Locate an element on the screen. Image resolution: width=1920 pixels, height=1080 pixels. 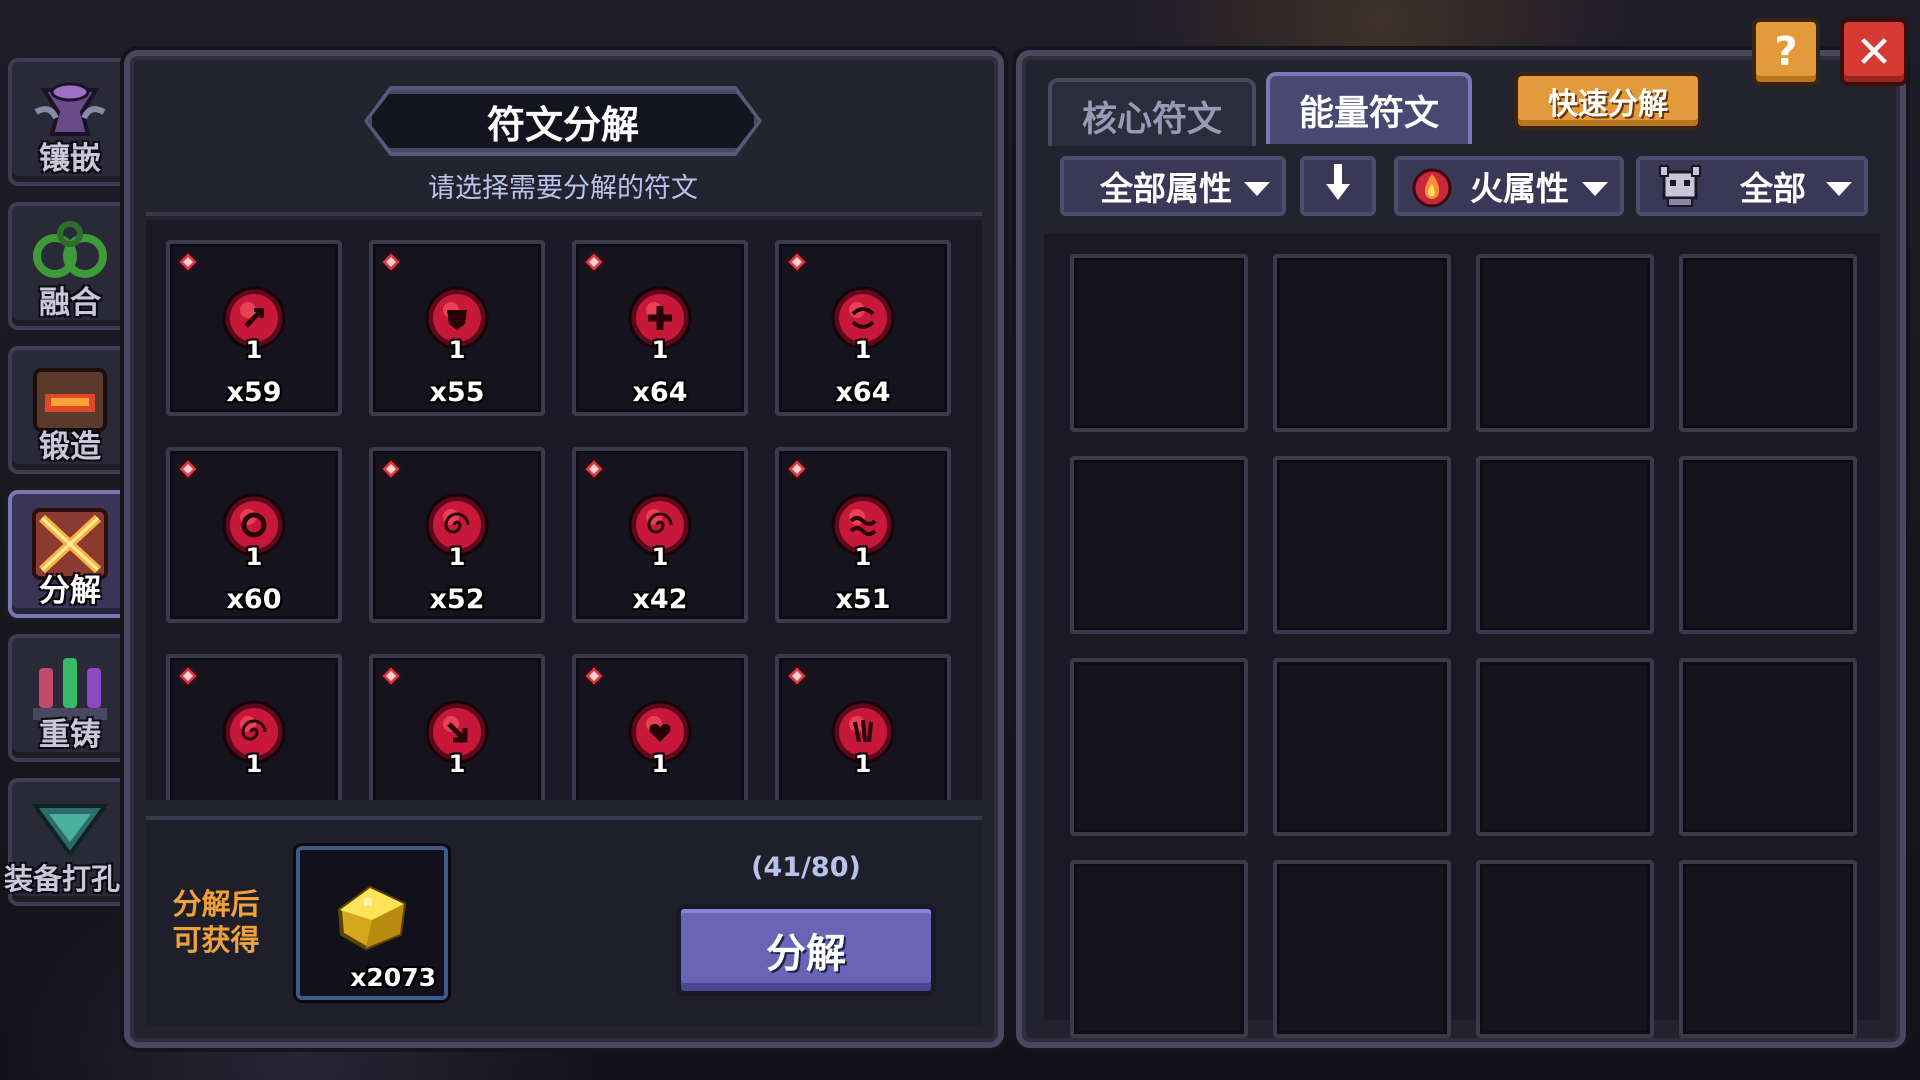
reward-count: x2073 is located at coordinates (393, 977).